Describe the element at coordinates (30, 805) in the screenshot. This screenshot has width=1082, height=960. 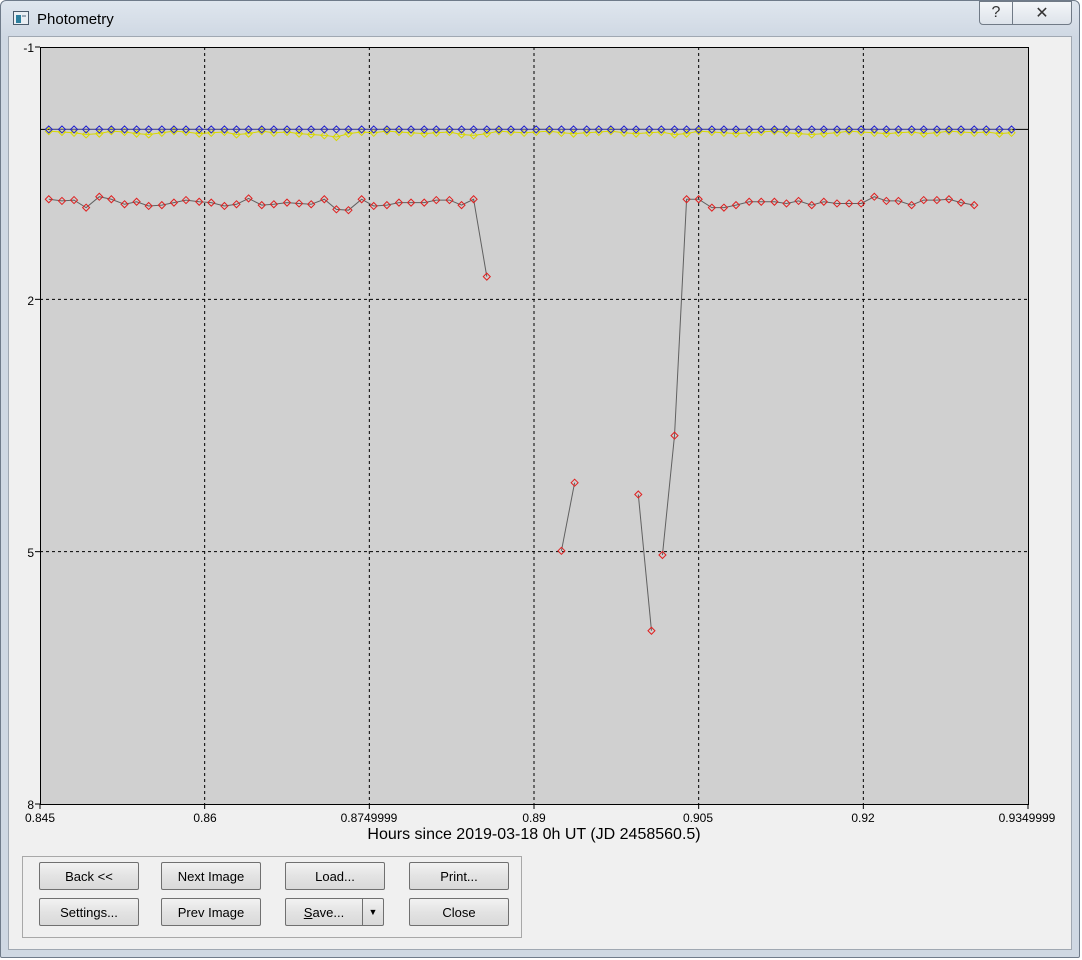
I see `y-tick-label: 8` at that location.